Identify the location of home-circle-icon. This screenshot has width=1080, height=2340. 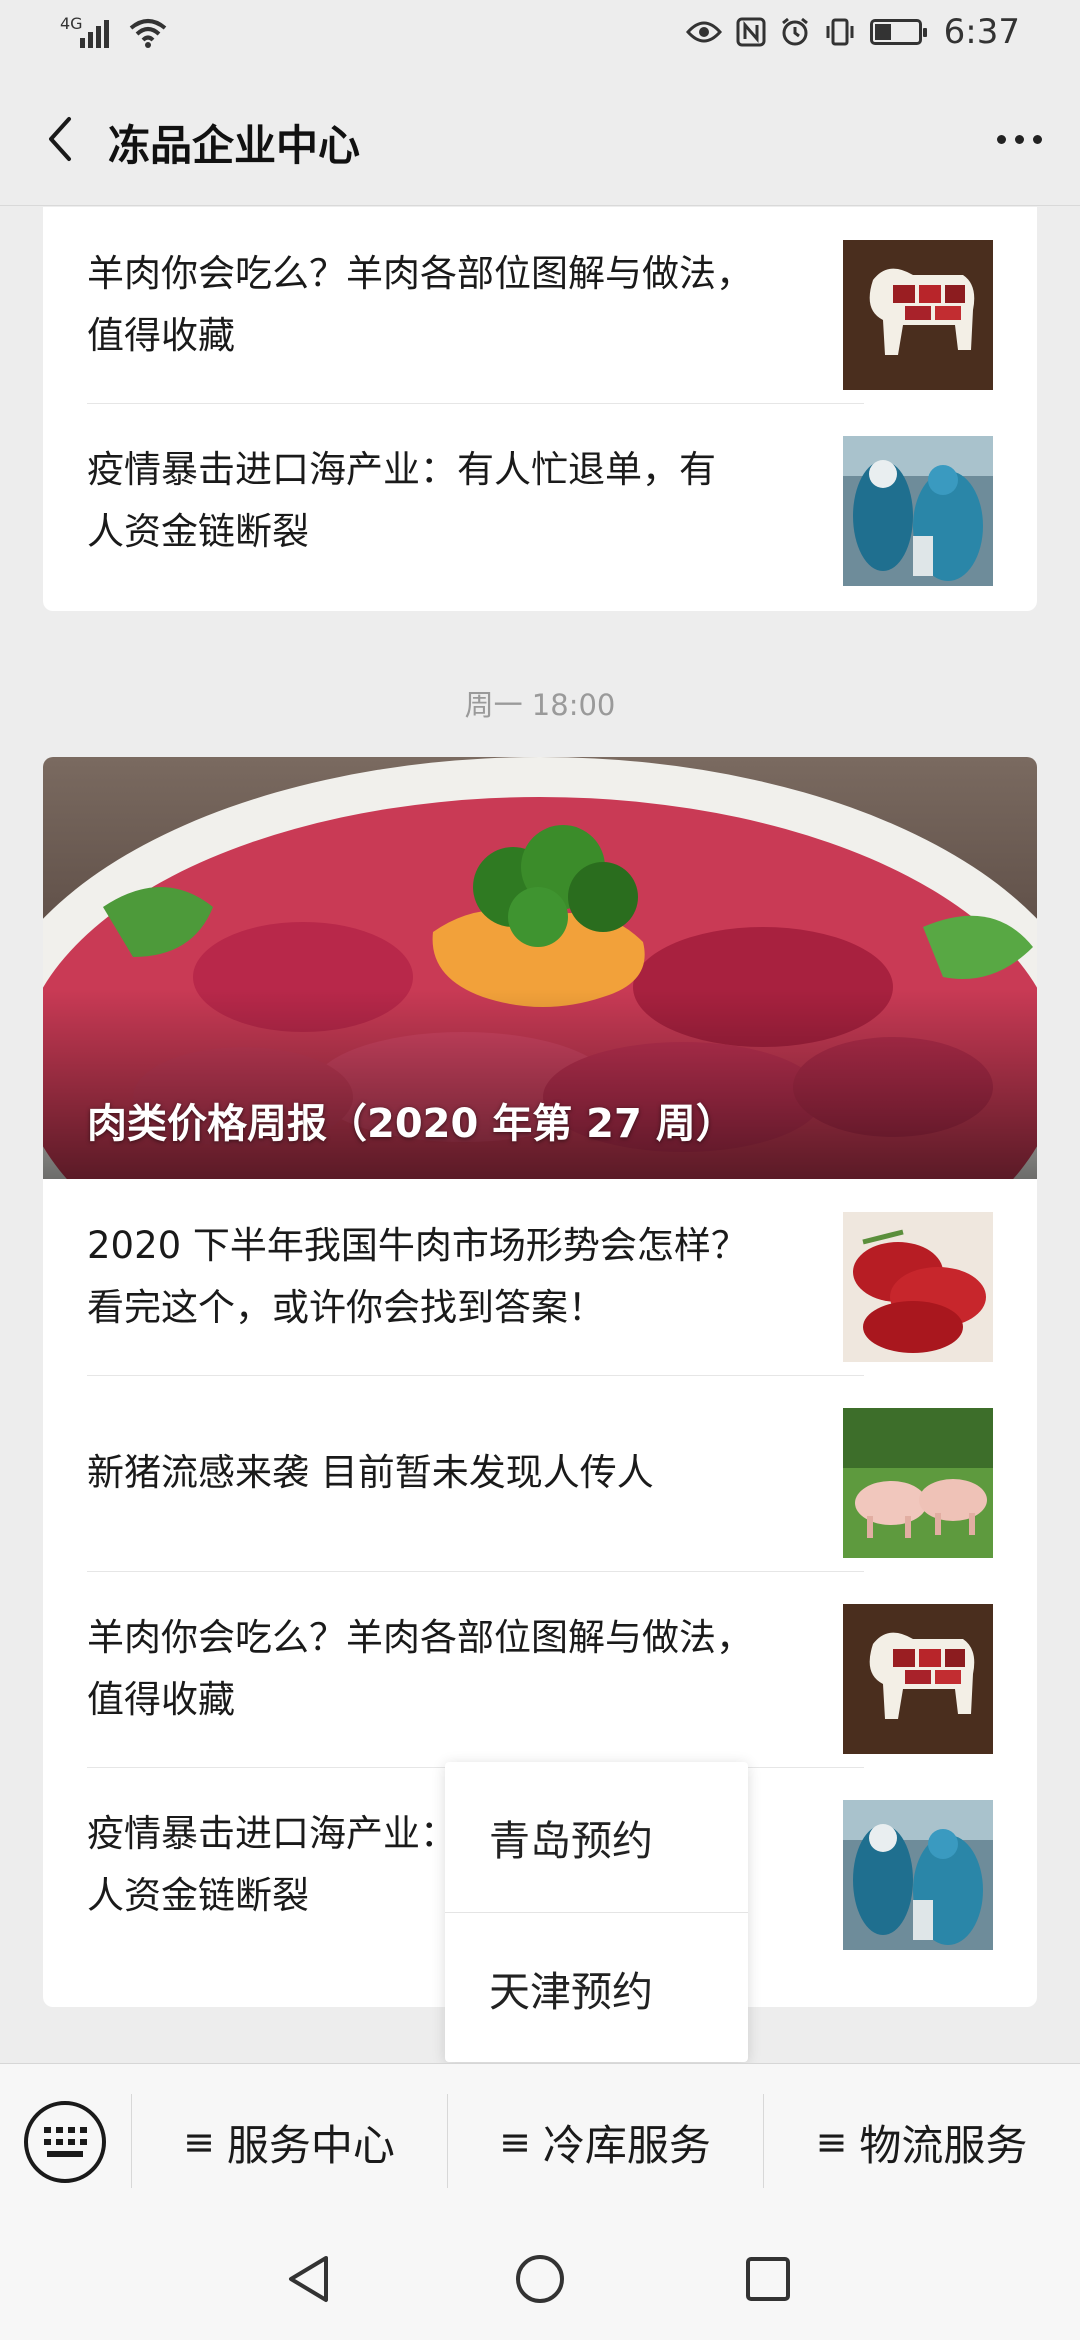
(540, 2279).